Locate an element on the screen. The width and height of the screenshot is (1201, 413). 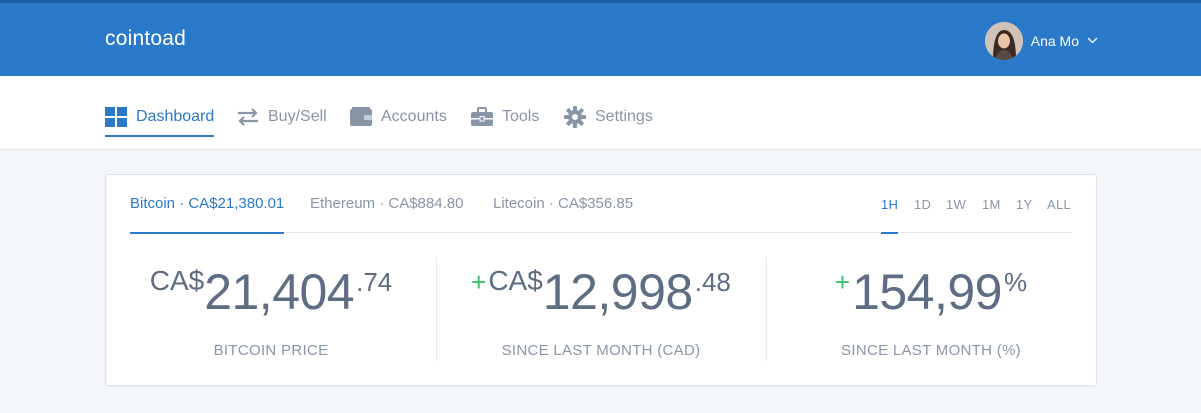
stat-label: BITCOIN PRICE is located at coordinates (271, 350).